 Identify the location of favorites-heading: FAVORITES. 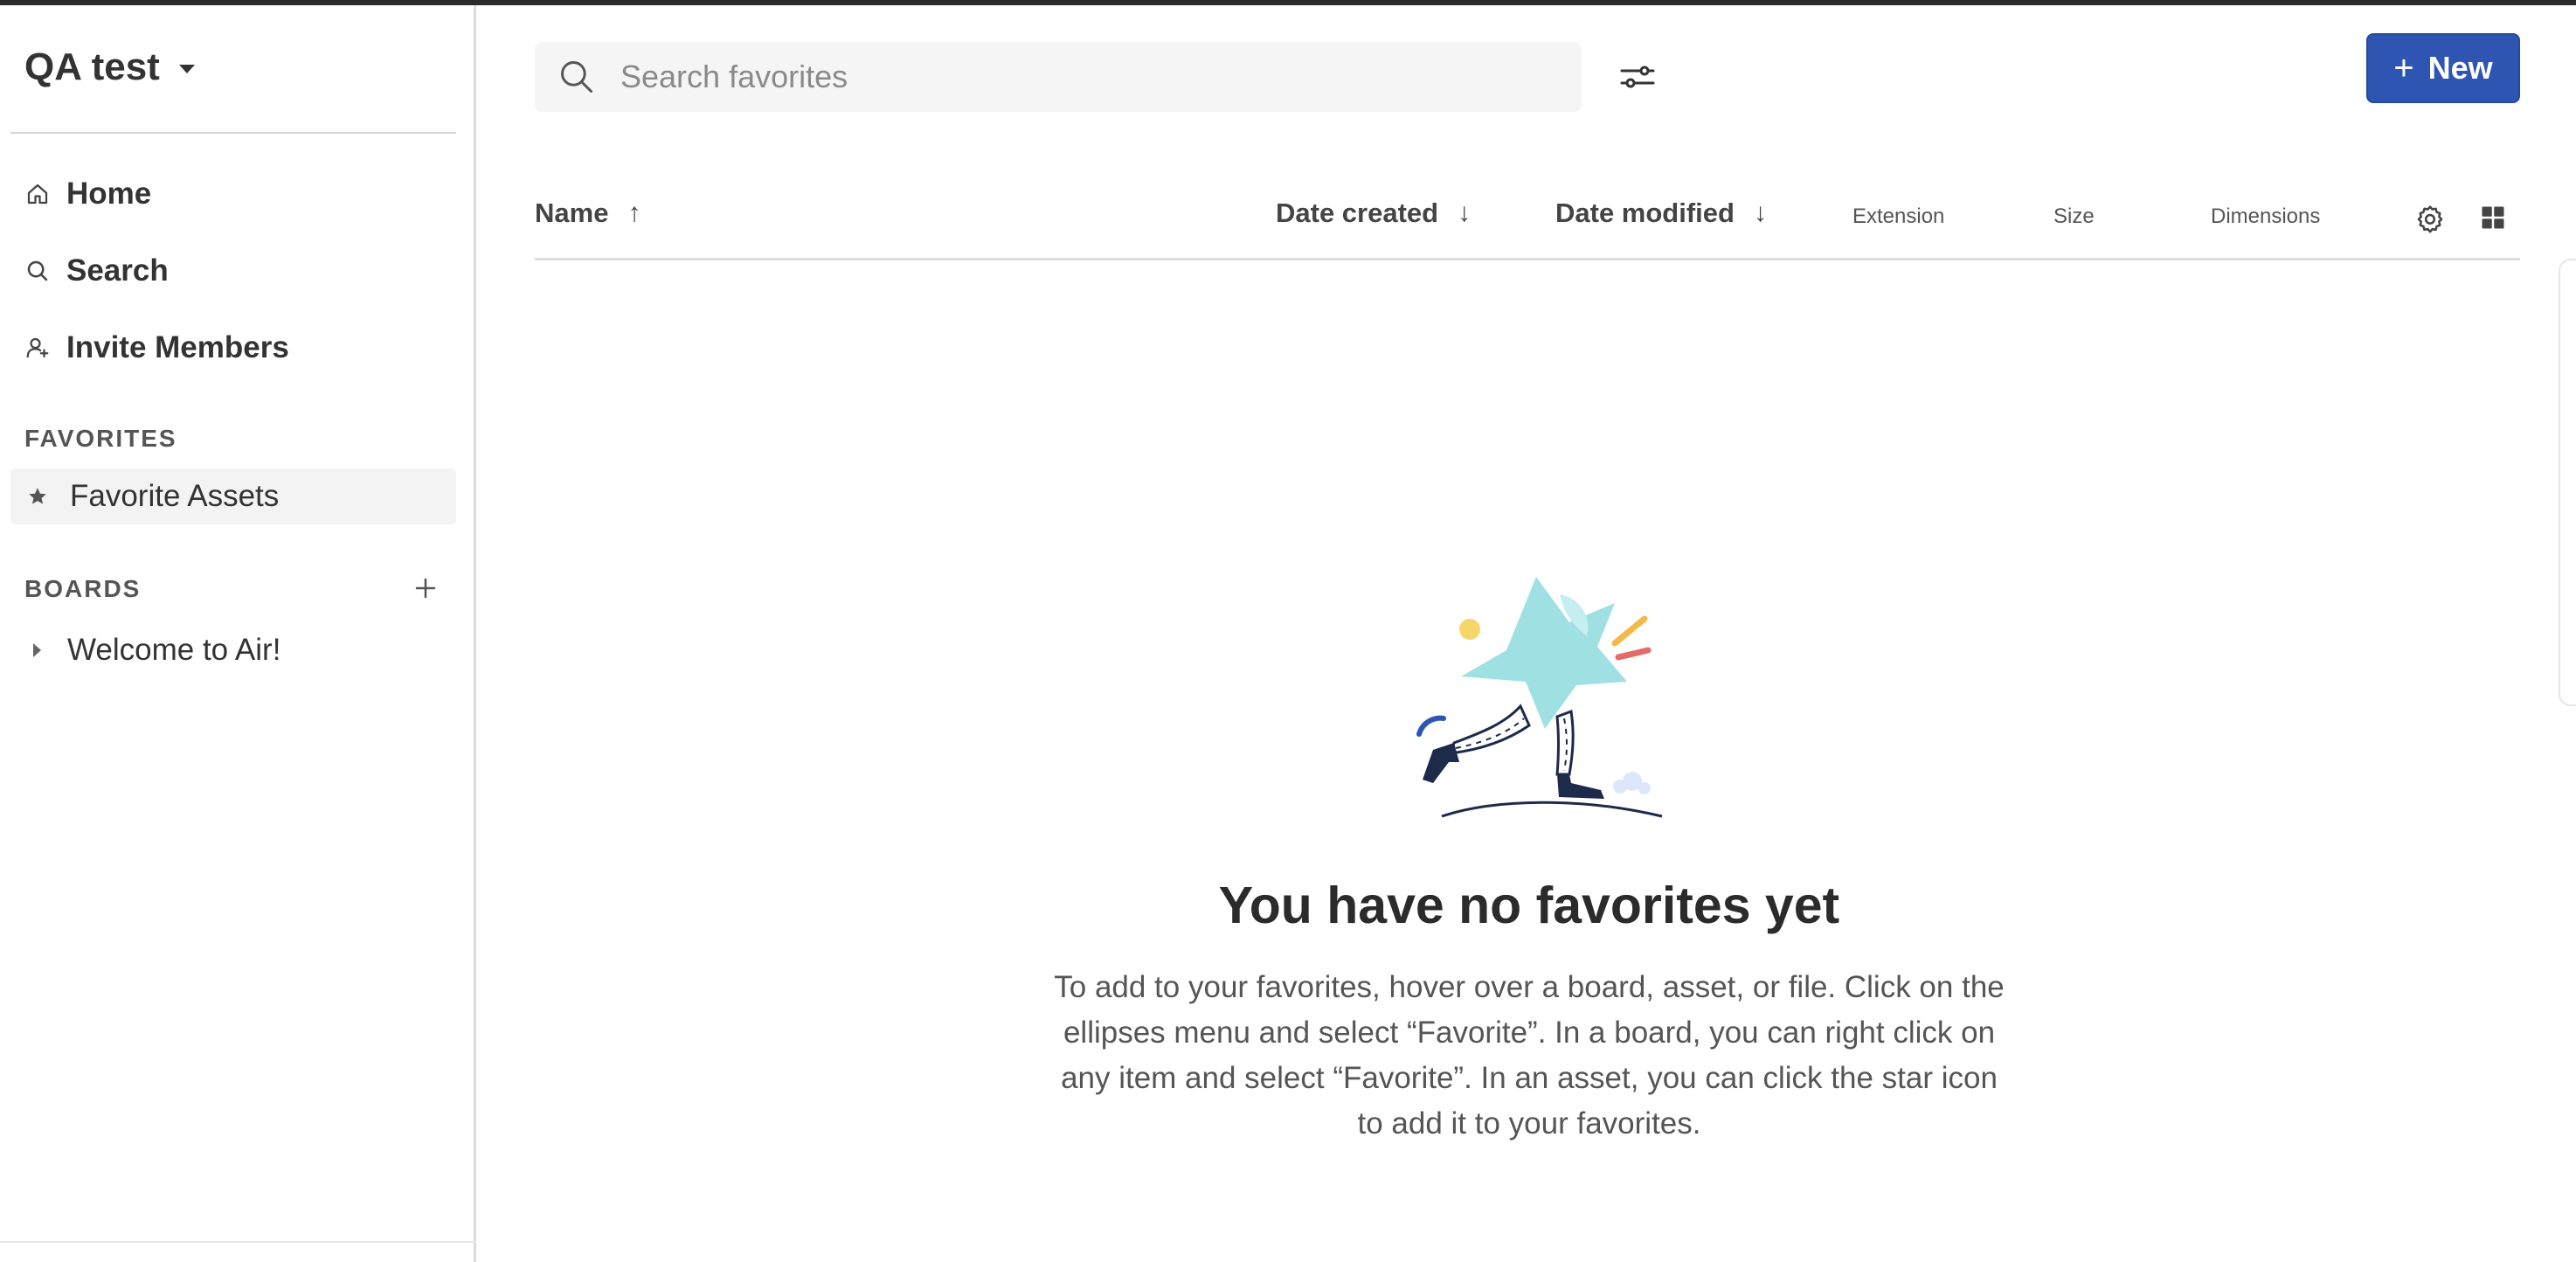
(100, 438).